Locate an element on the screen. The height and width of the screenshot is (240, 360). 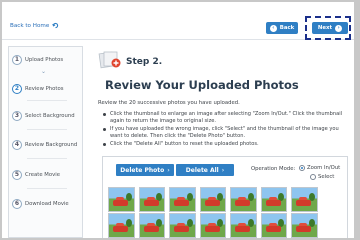
sidebar-item-download-movie: 6 Download Movie is located at coordinates (40, 204).